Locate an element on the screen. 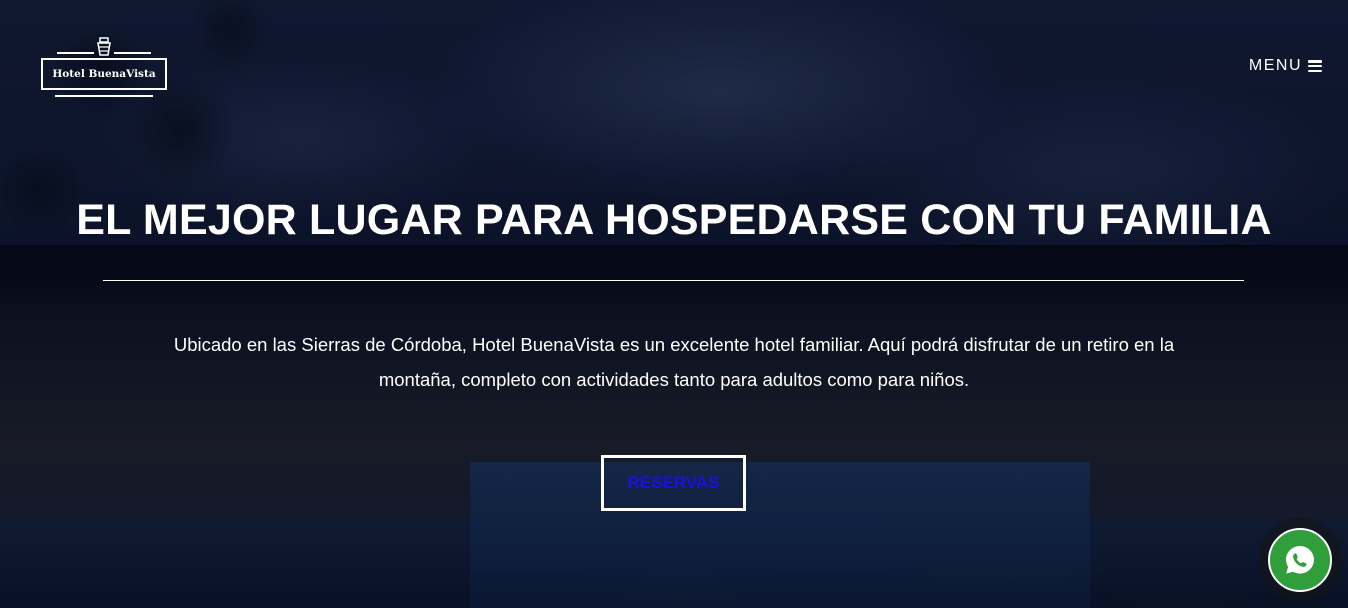  brand-logo: Hotel BuenaVista is located at coordinates (104, 68).